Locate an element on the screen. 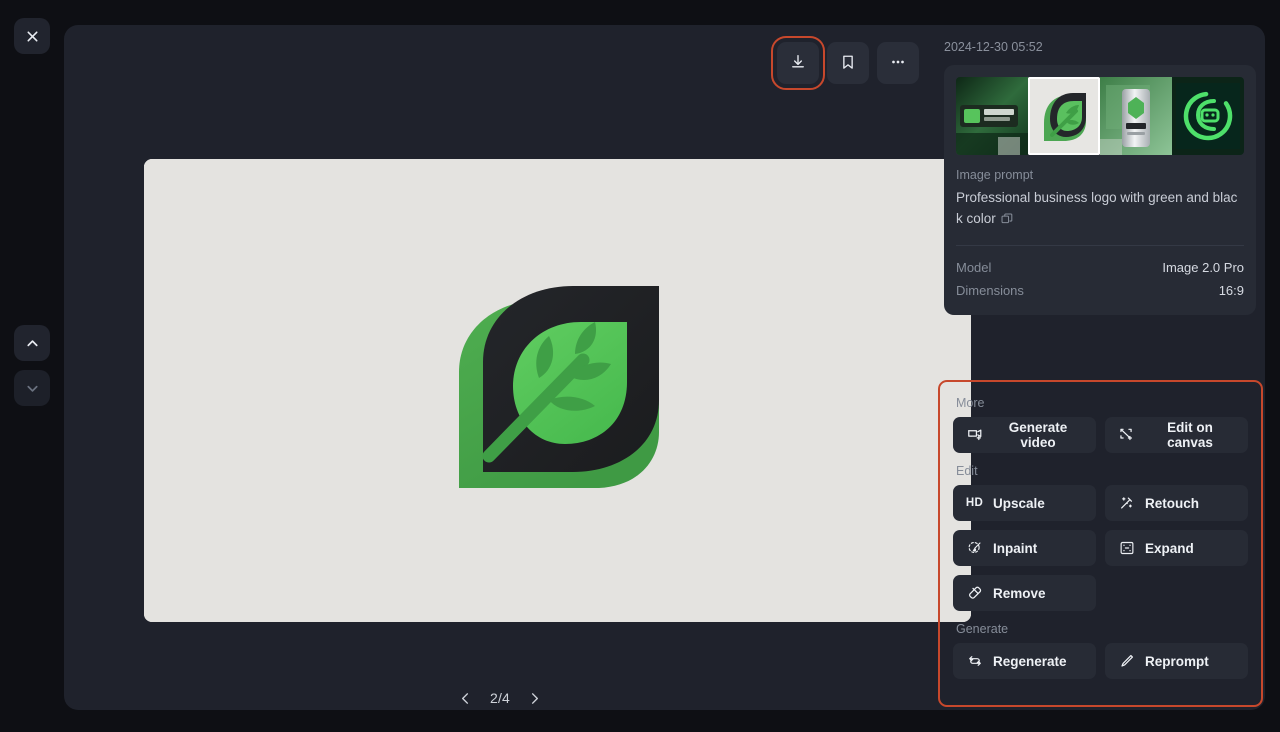 The height and width of the screenshot is (732, 1280). brush-circle-icon is located at coordinates (974, 548).